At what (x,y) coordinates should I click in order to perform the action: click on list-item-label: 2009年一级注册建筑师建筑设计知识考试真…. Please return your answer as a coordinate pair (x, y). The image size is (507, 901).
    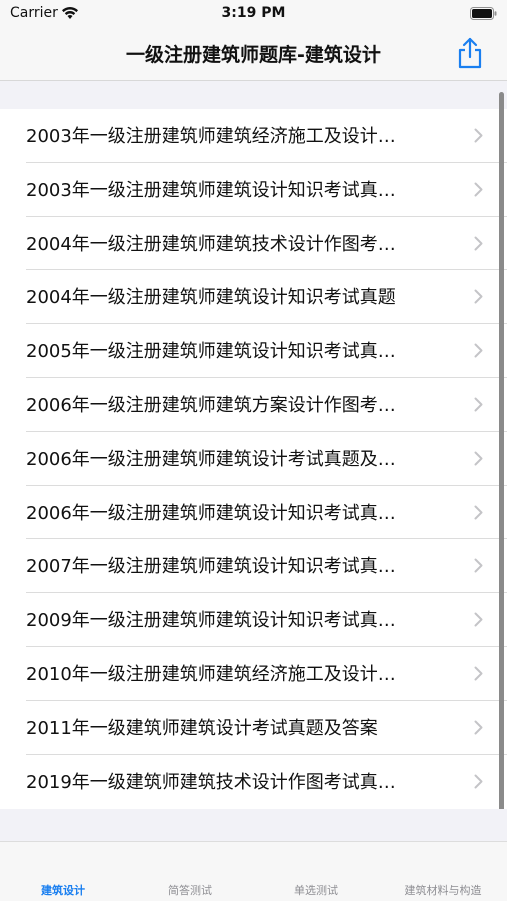
    Looking at the image, I should click on (211, 621).